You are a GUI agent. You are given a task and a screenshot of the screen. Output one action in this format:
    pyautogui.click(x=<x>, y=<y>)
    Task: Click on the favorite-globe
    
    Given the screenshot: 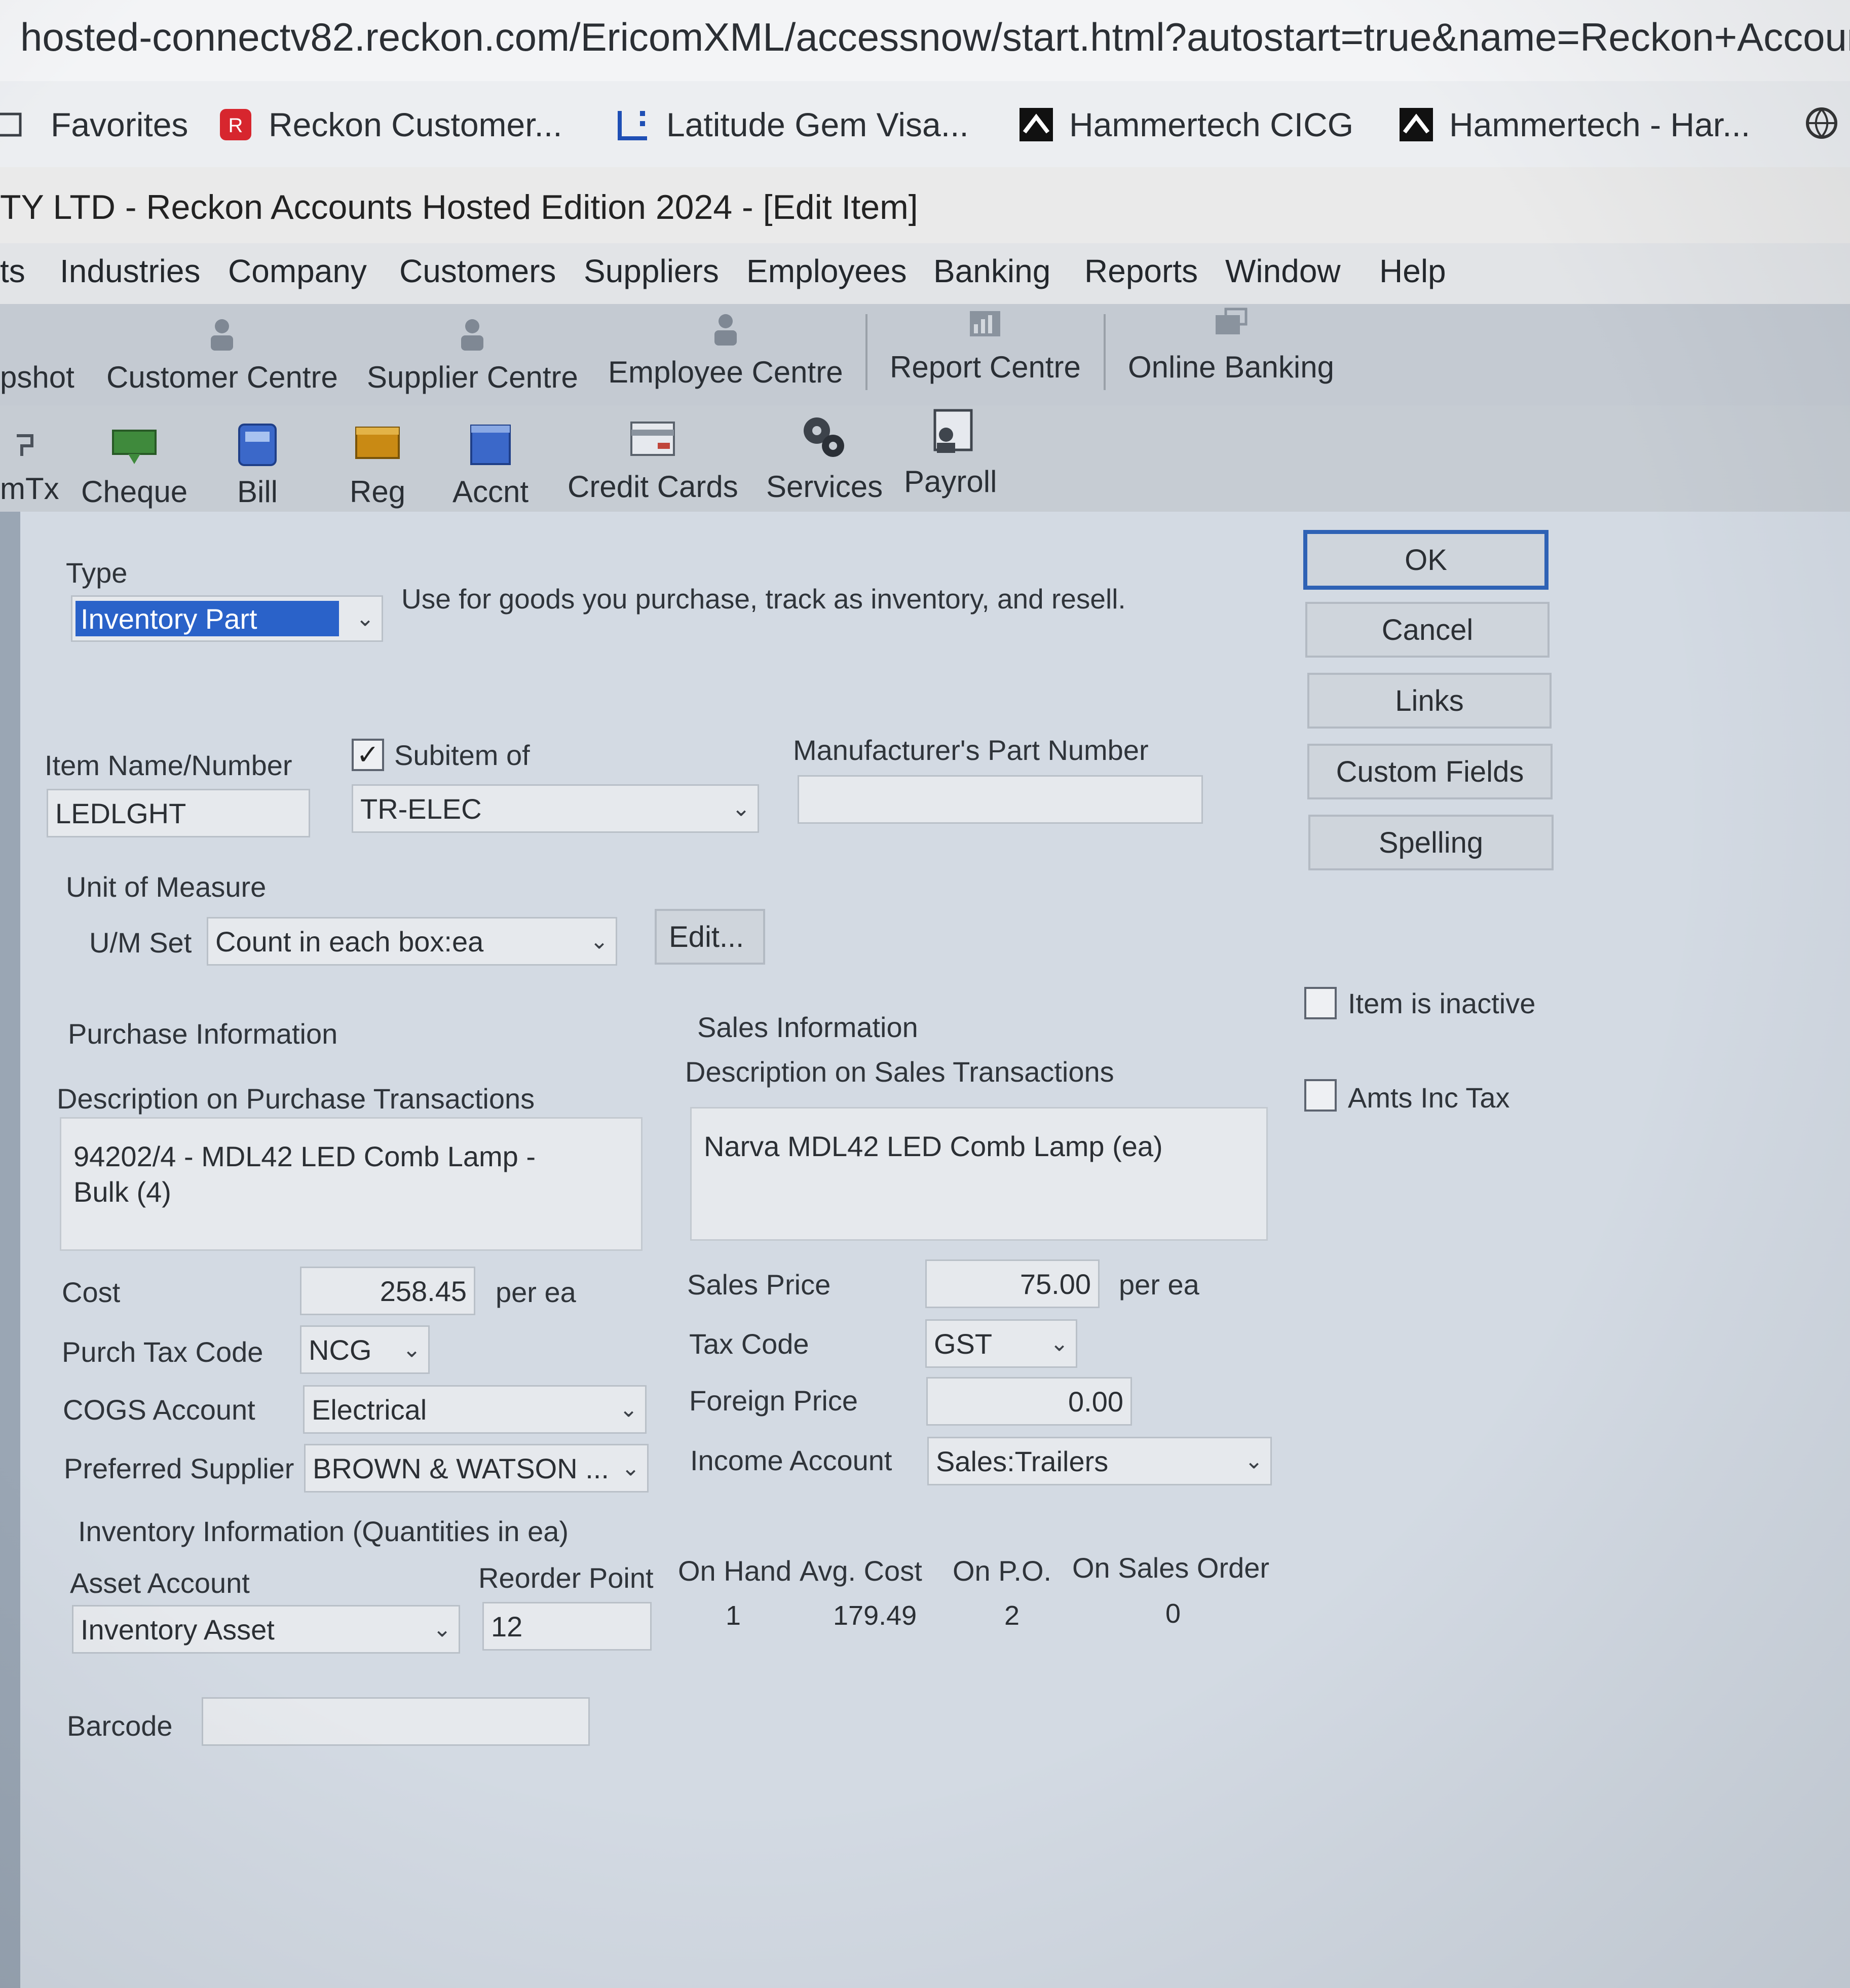 What is the action you would take?
    pyautogui.click(x=1821, y=123)
    